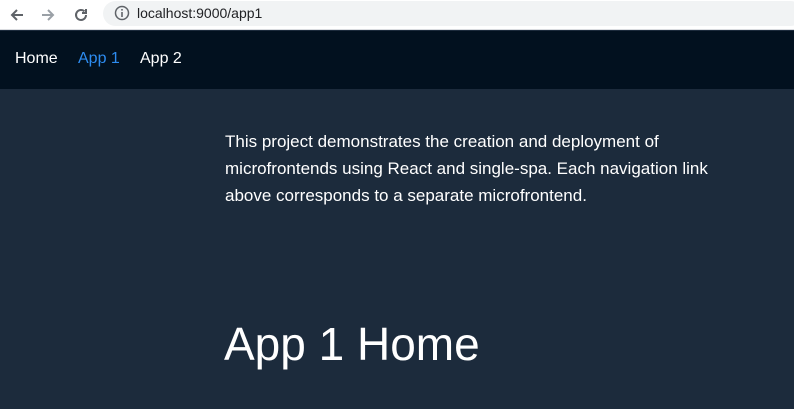 The height and width of the screenshot is (409, 794). Describe the element at coordinates (99, 59) in the screenshot. I see `nav-link-app-1: App 1` at that location.